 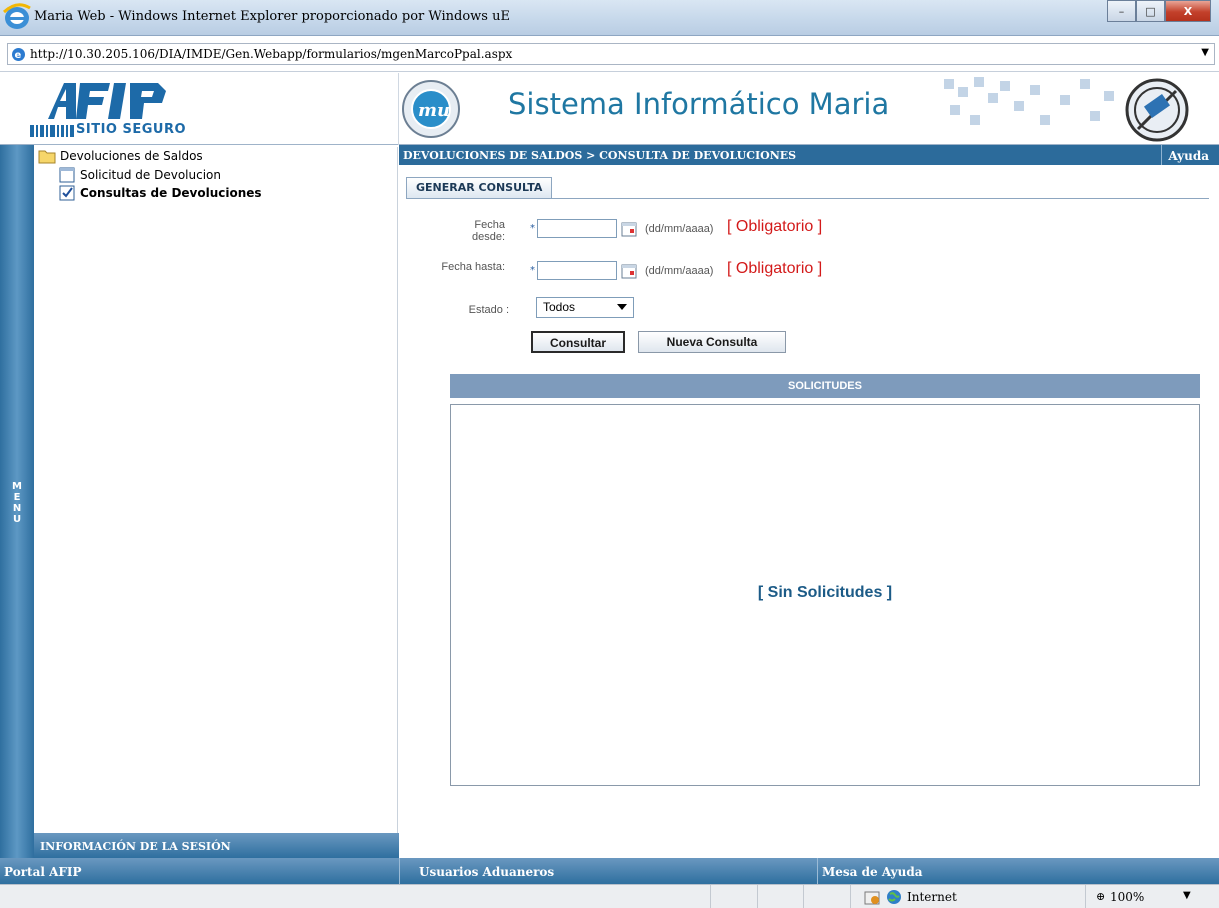 I want to click on globe-icon, so click(x=894, y=897).